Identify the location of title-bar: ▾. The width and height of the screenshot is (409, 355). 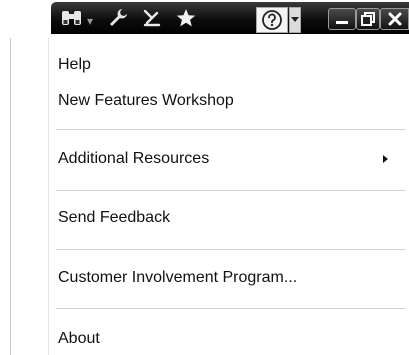
(204, 19).